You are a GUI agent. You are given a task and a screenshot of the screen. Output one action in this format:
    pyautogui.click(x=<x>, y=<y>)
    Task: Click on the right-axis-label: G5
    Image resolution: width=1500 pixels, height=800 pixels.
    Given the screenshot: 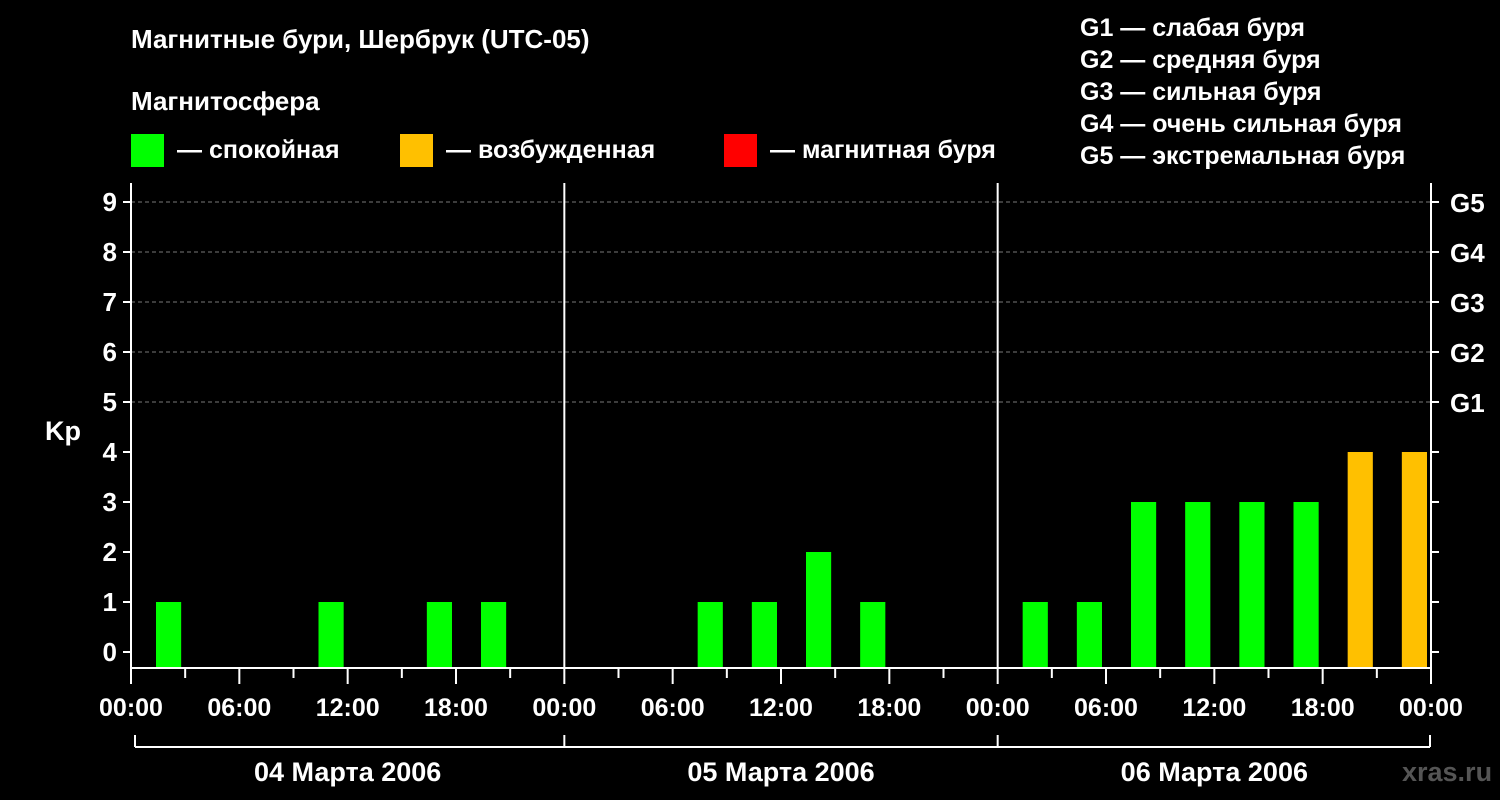 What is the action you would take?
    pyautogui.click(x=1467, y=203)
    